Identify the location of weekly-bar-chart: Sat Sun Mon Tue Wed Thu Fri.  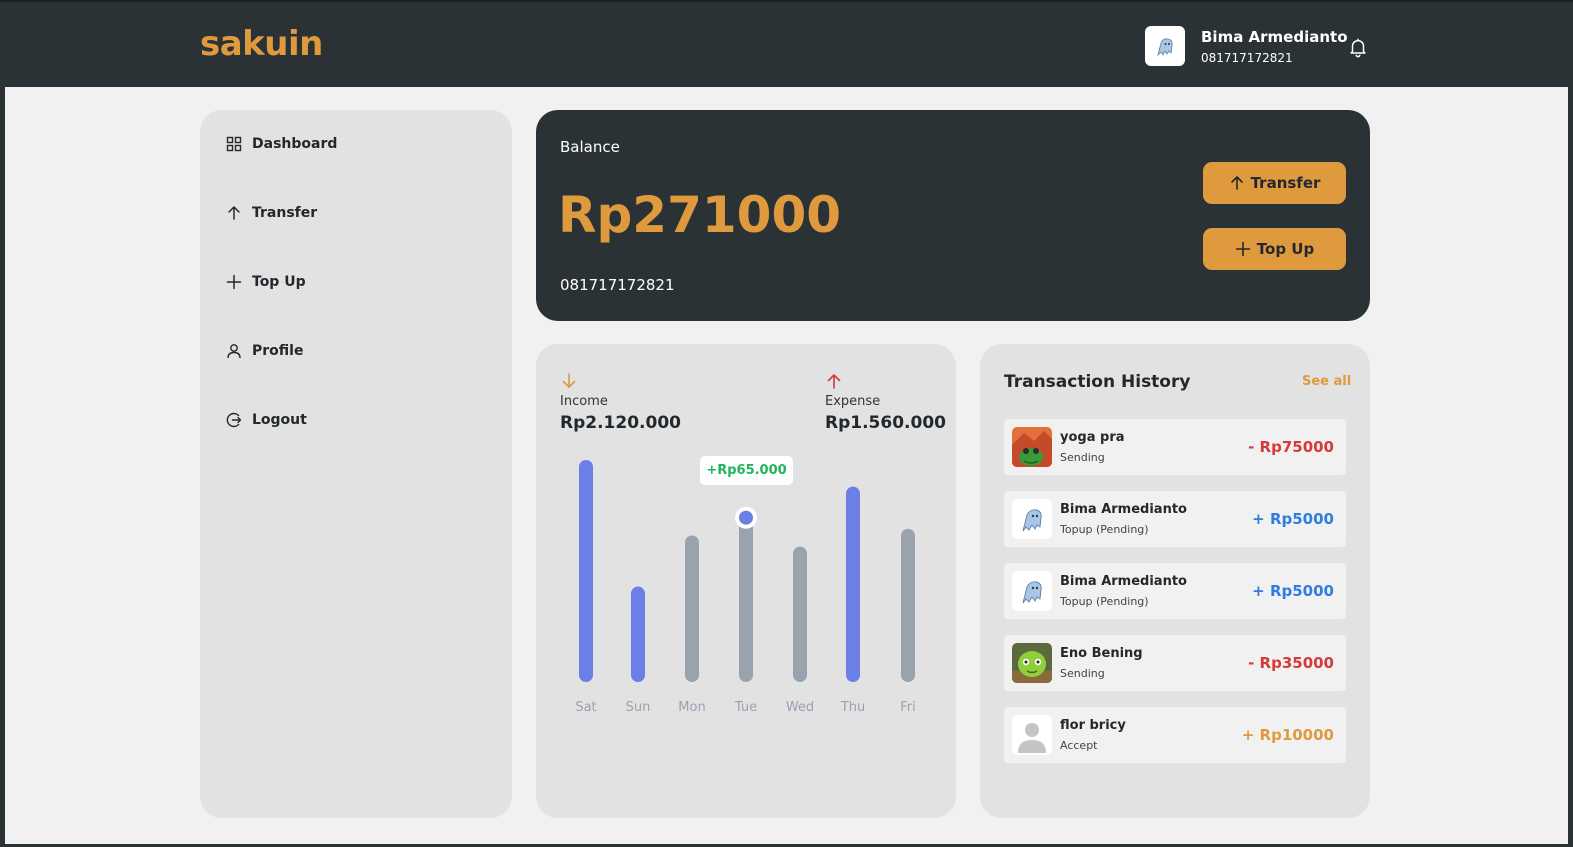
(745, 587).